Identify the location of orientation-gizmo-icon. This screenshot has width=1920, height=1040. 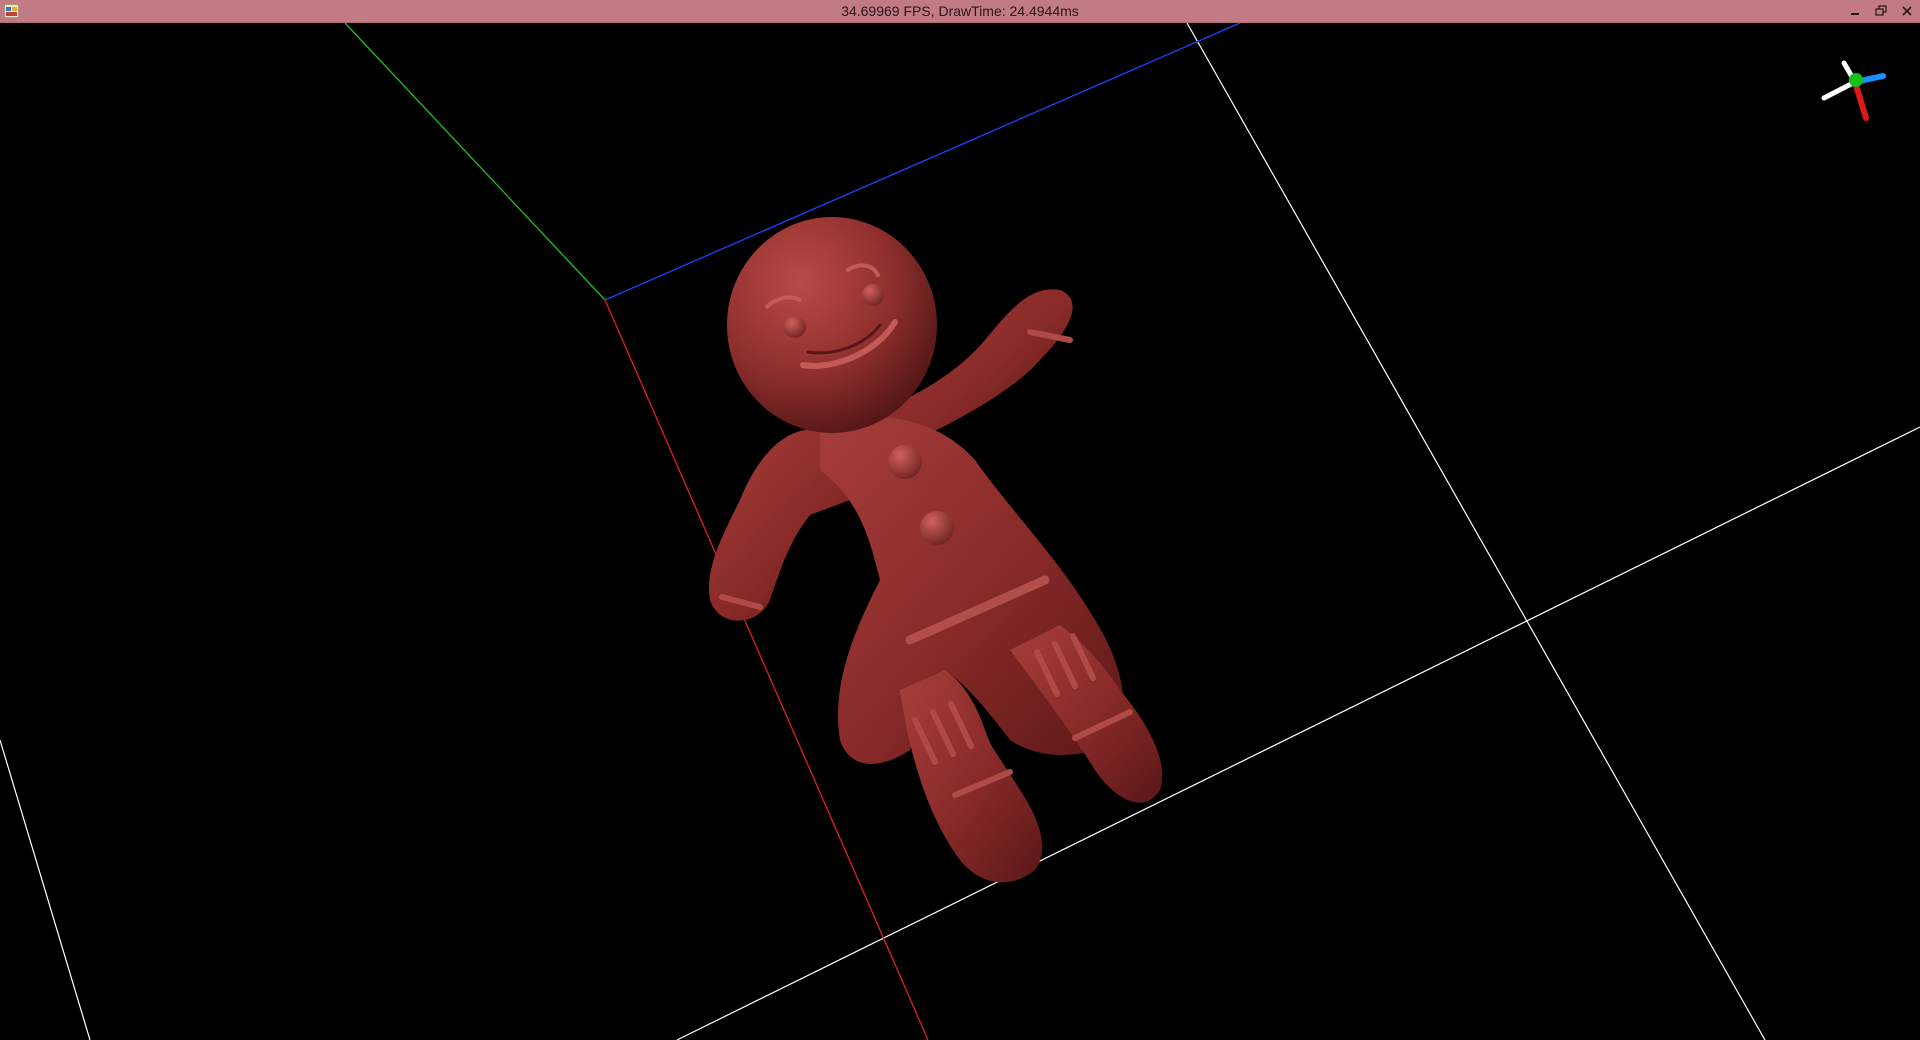
(1853, 90).